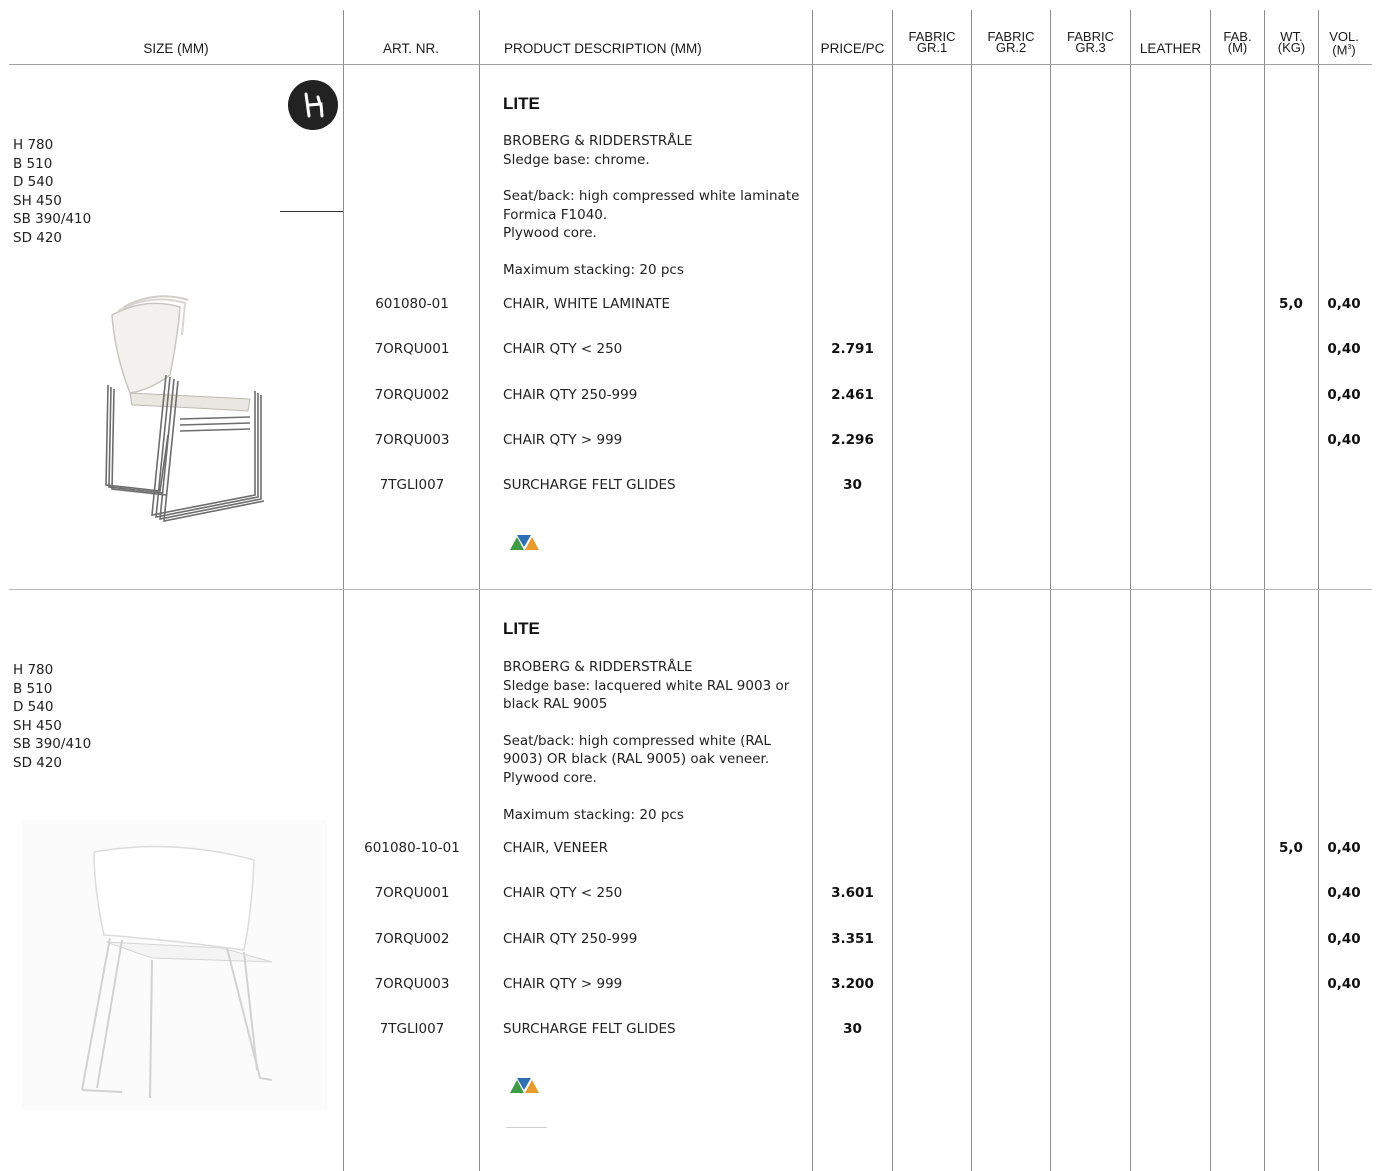  Describe the element at coordinates (852, 48) in the screenshot. I see `header-price: PRICE/PC` at that location.